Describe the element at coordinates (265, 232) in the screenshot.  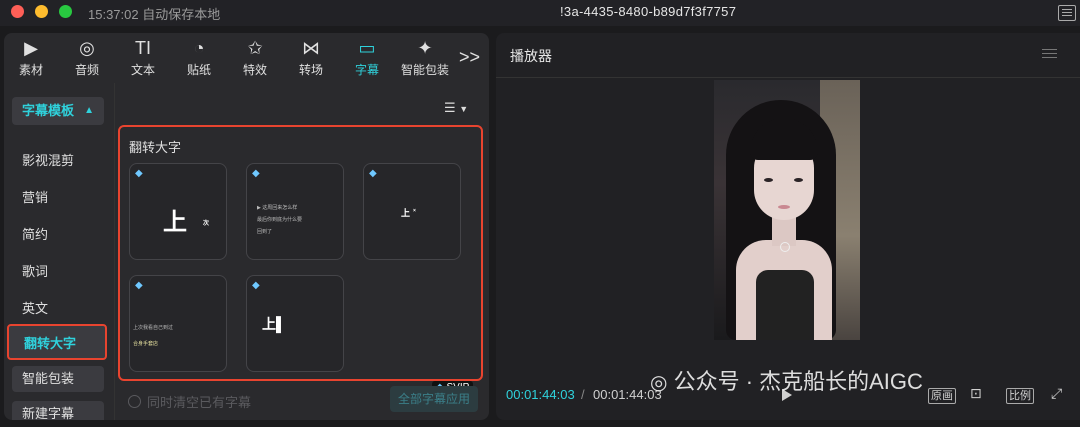
I see `card-preview-line: 回到了` at that location.